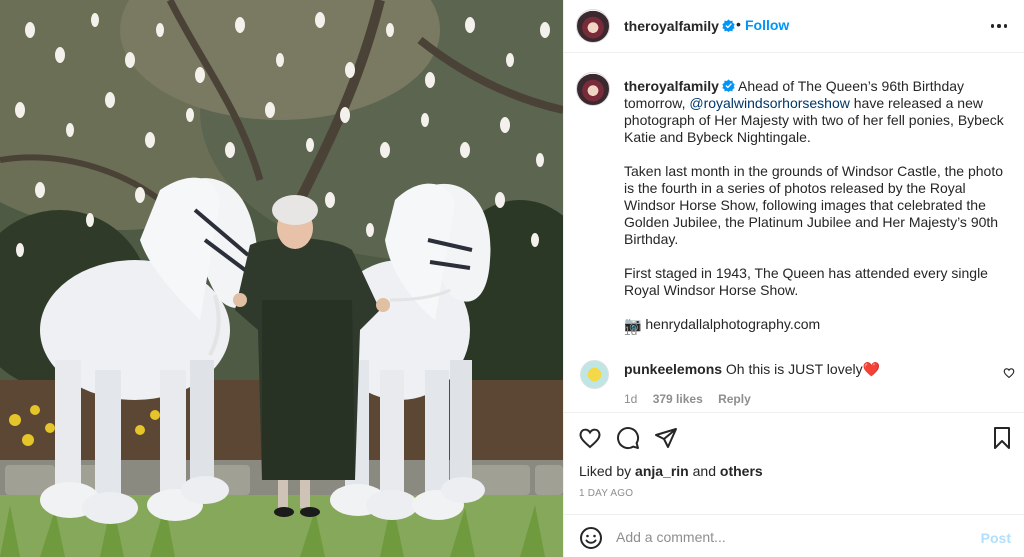 The width and height of the screenshot is (1024, 557). Describe the element at coordinates (630, 331) in the screenshot. I see `caption-timestamp: 1d` at that location.